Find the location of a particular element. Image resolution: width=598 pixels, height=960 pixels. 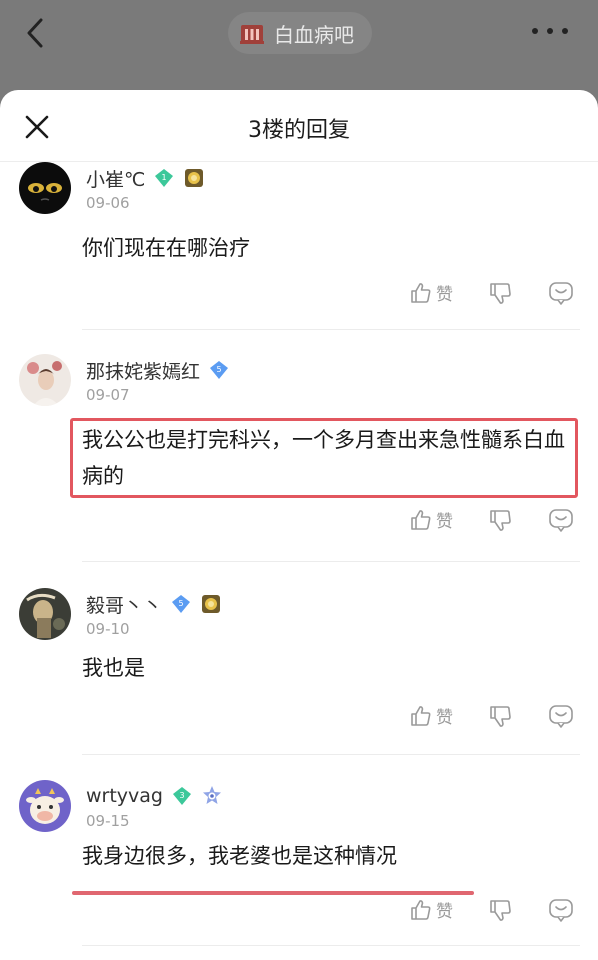

comment-text: 我身边很多，我老婆也是这种情况 is located at coordinates (329, 856).